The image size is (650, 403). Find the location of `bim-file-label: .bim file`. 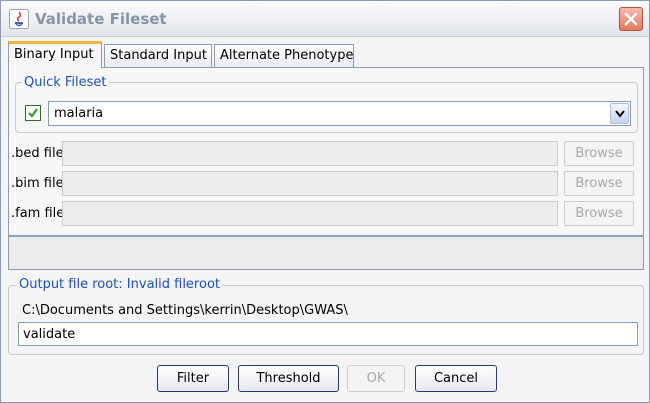

bim-file-label: .bim file is located at coordinates (37, 183).